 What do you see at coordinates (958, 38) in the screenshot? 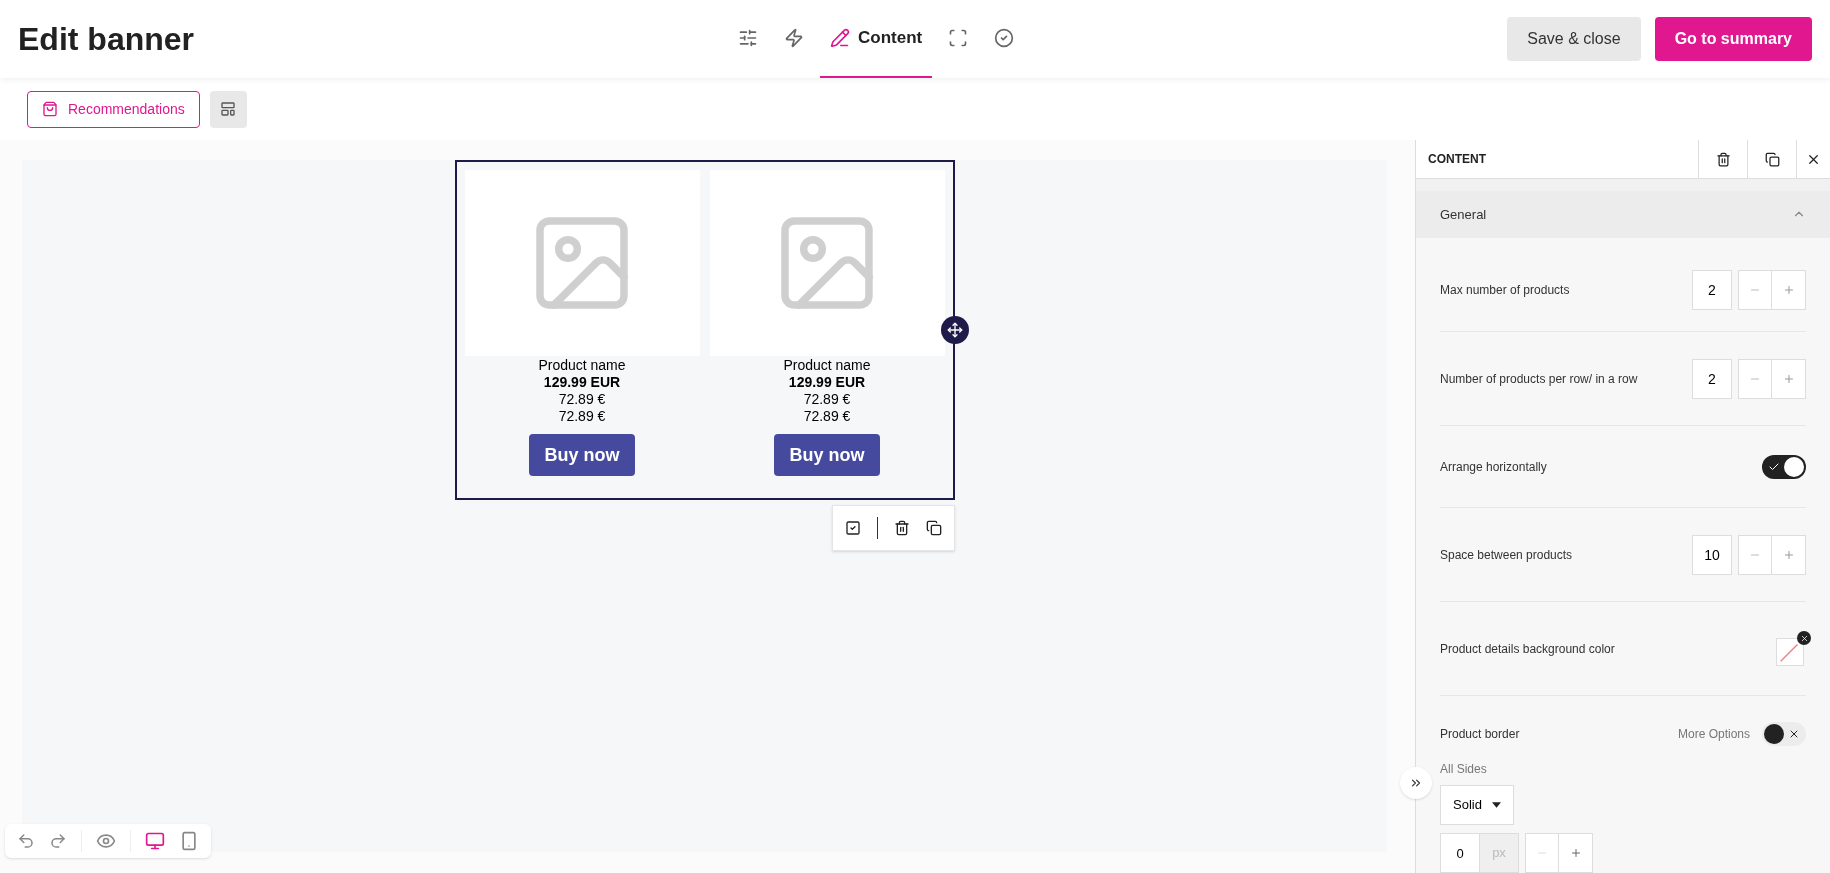
I see `frame-icon` at bounding box center [958, 38].